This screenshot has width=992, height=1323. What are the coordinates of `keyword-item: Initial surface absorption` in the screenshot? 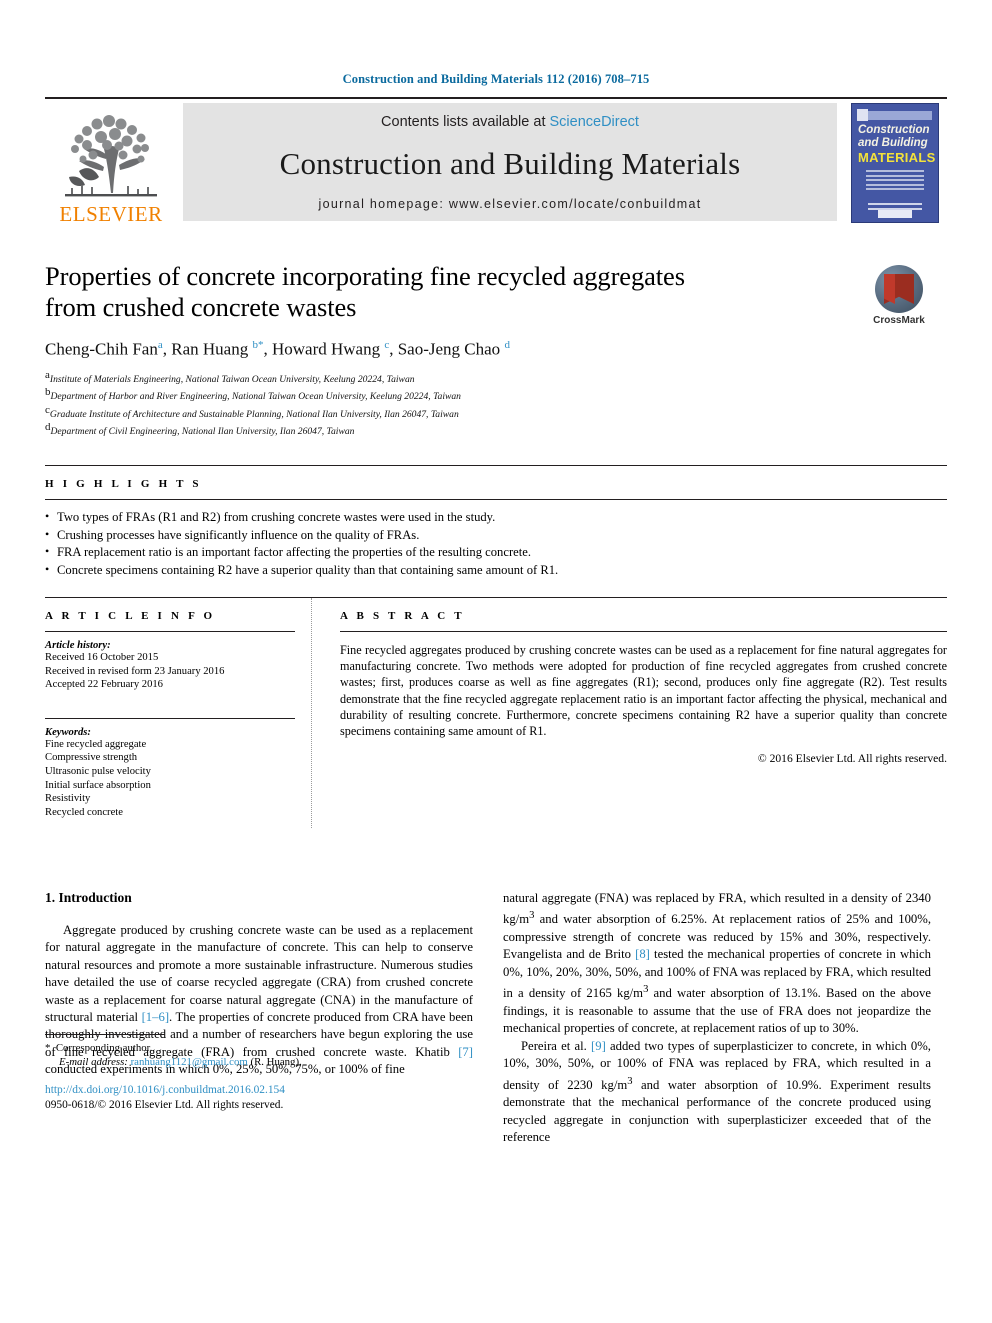 It's located at (98, 785).